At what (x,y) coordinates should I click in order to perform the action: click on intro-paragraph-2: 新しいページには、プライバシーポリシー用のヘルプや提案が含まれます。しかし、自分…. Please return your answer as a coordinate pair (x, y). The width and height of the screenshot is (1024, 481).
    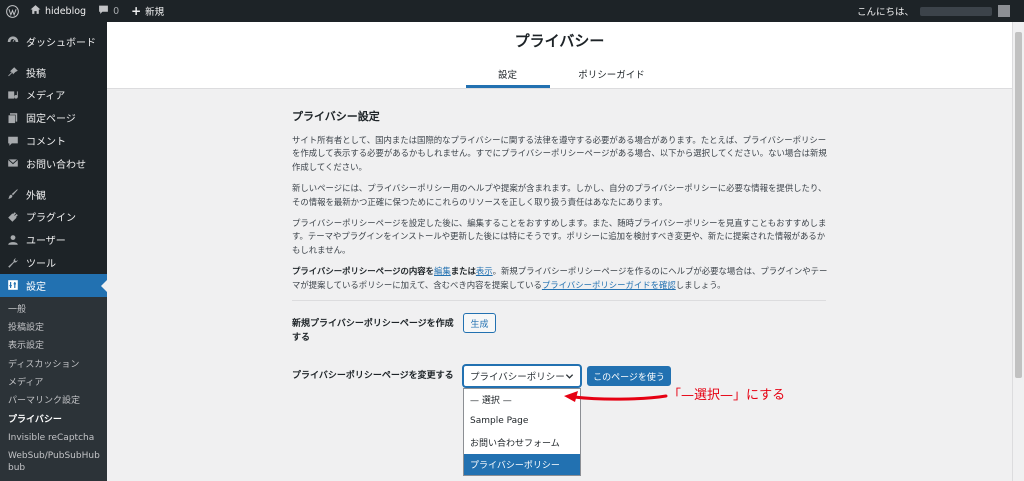
    Looking at the image, I should click on (559, 195).